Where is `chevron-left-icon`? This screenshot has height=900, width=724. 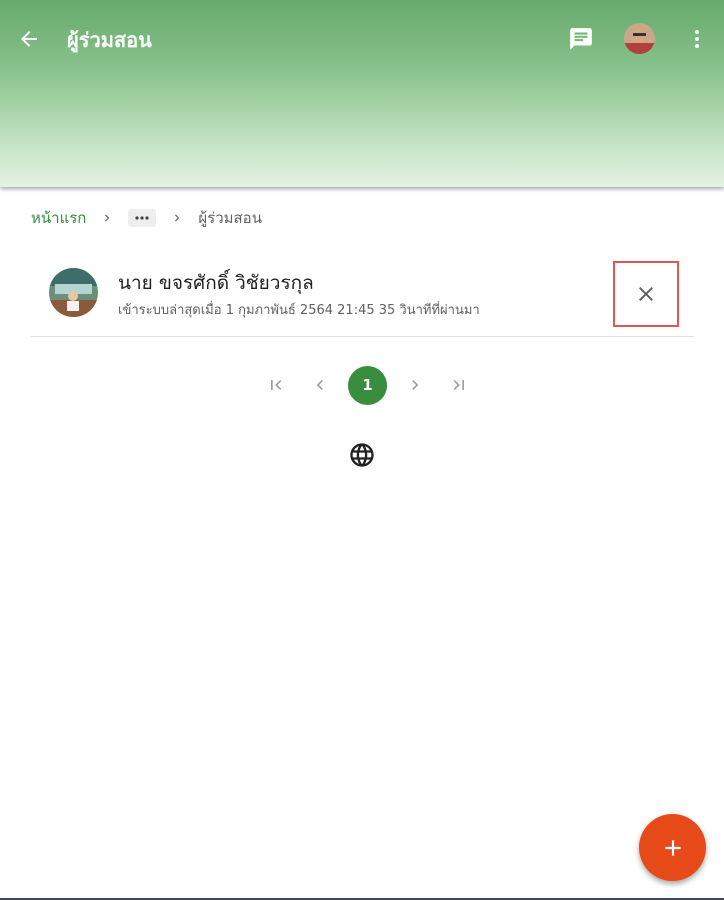
chevron-left-icon is located at coordinates (319, 385).